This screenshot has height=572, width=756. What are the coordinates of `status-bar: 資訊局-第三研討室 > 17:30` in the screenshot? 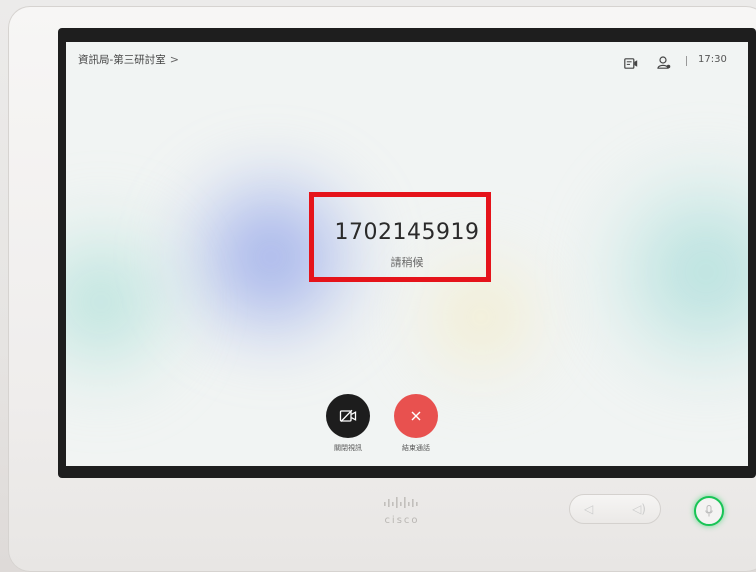 It's located at (407, 60).